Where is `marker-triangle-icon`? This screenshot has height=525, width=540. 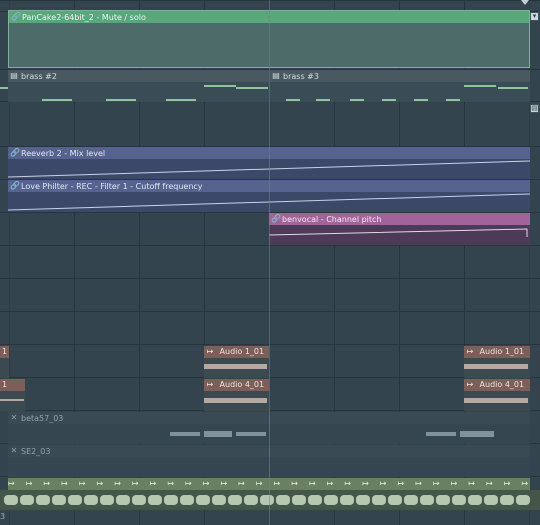 marker-triangle-icon is located at coordinates (525, 2).